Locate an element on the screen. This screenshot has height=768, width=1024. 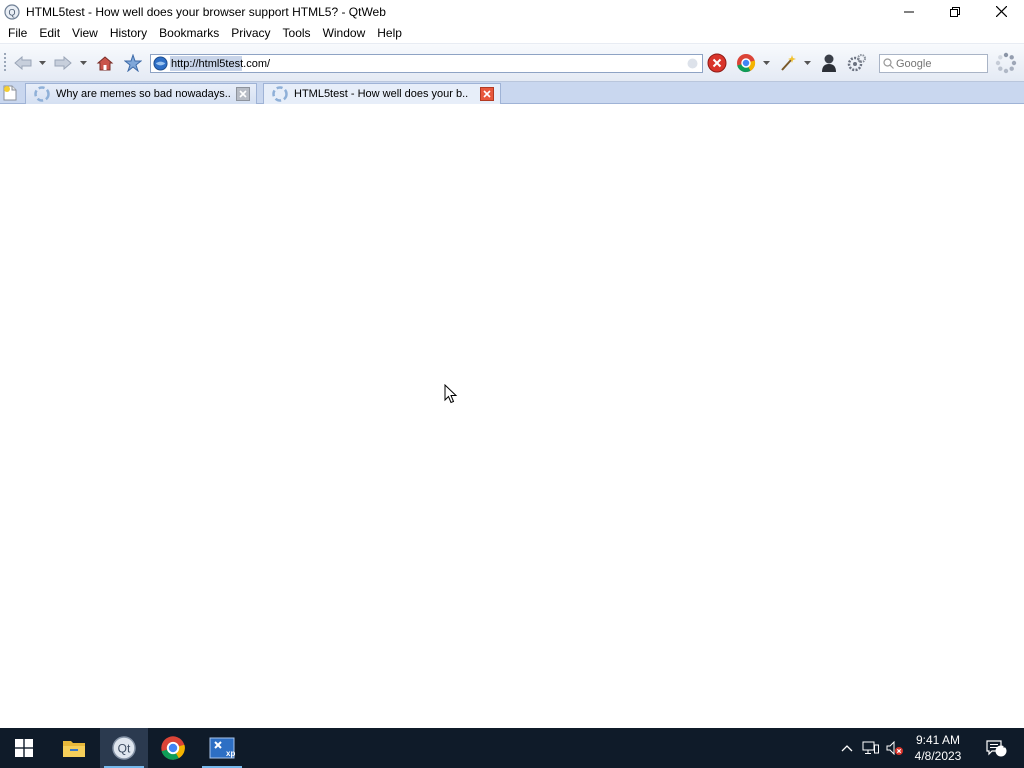
spinner-icon is located at coordinates (1006, 63).